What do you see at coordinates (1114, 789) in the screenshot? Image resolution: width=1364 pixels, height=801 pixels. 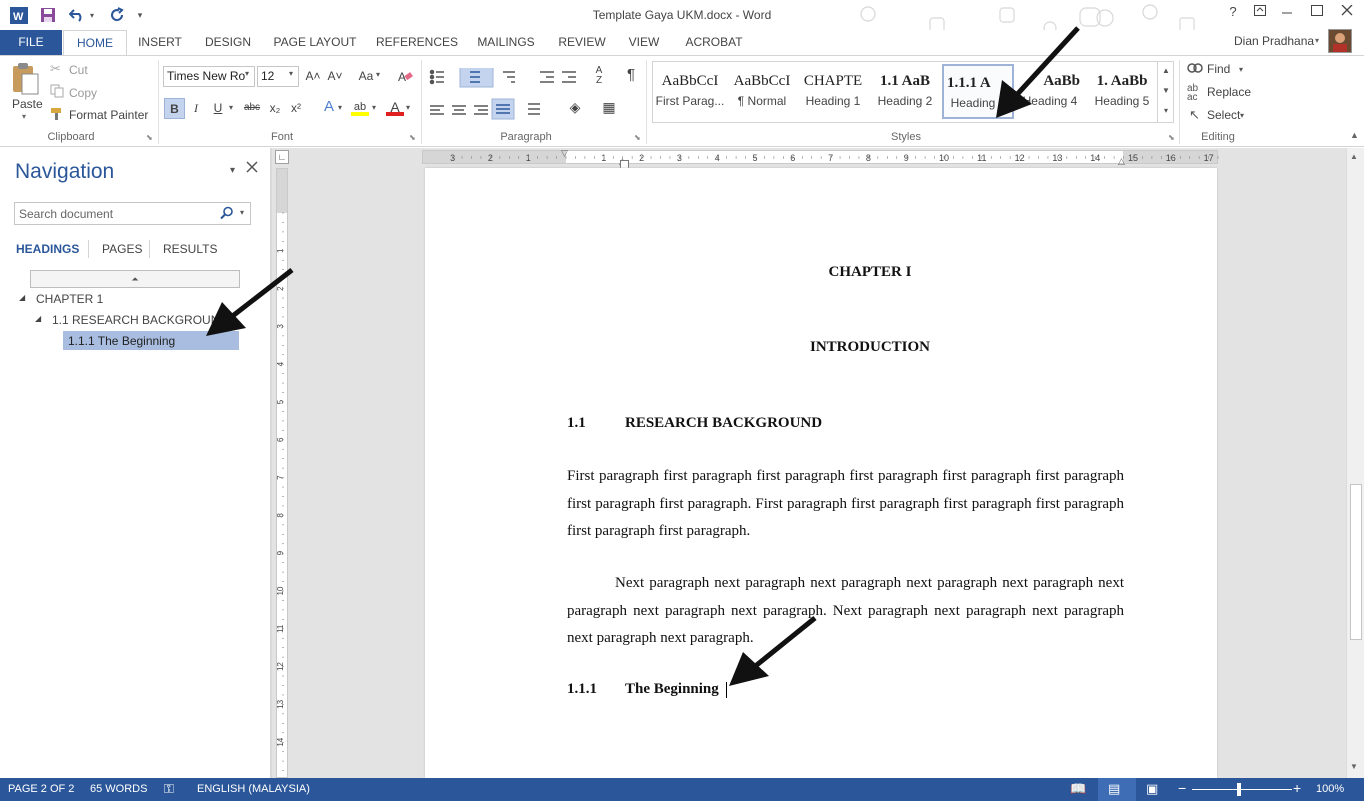 I see `print-layout-icon: ▤` at bounding box center [1114, 789].